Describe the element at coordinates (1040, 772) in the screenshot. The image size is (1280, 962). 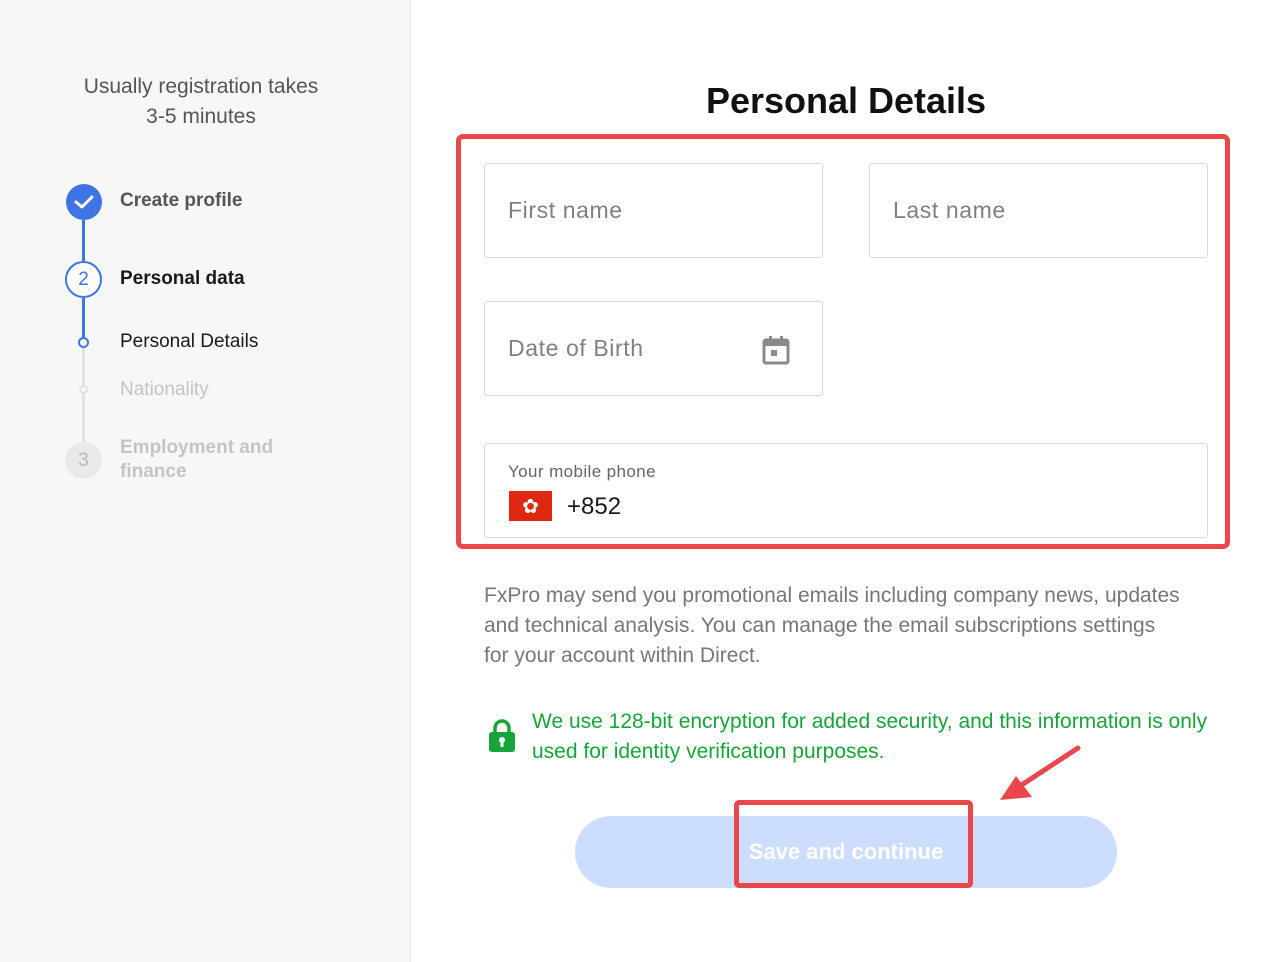
I see `arrow-icon` at that location.